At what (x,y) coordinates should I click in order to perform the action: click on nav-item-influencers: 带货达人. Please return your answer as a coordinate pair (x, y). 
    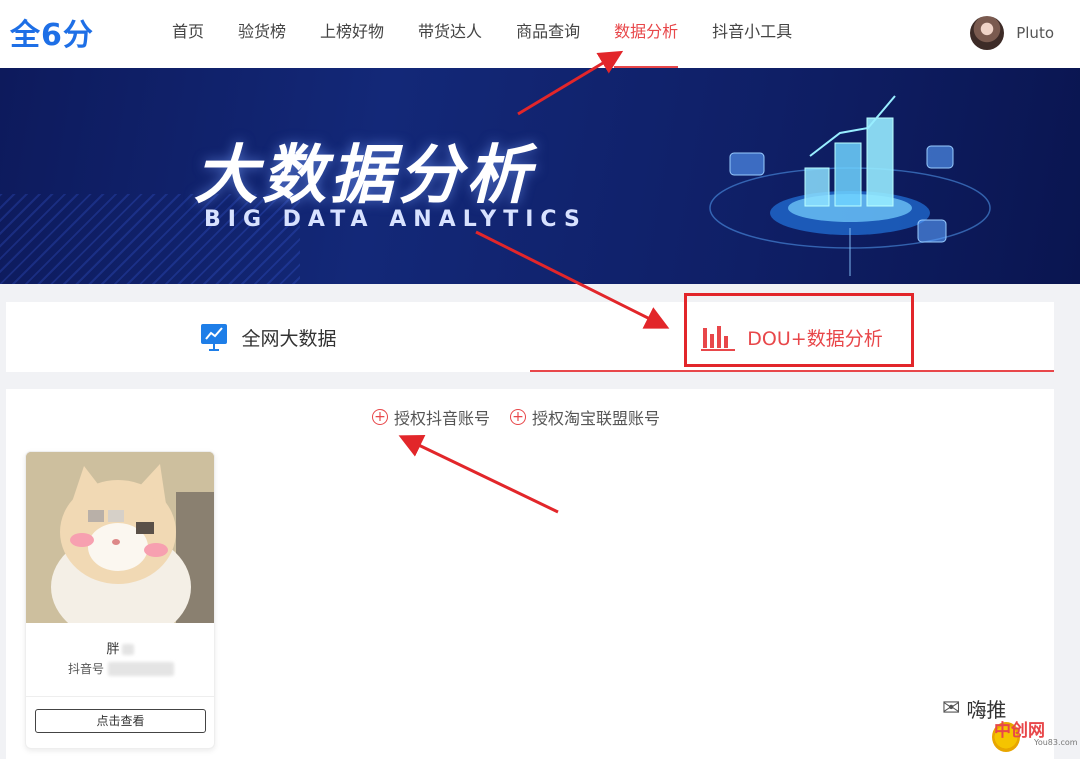
    Looking at the image, I should click on (450, 34).